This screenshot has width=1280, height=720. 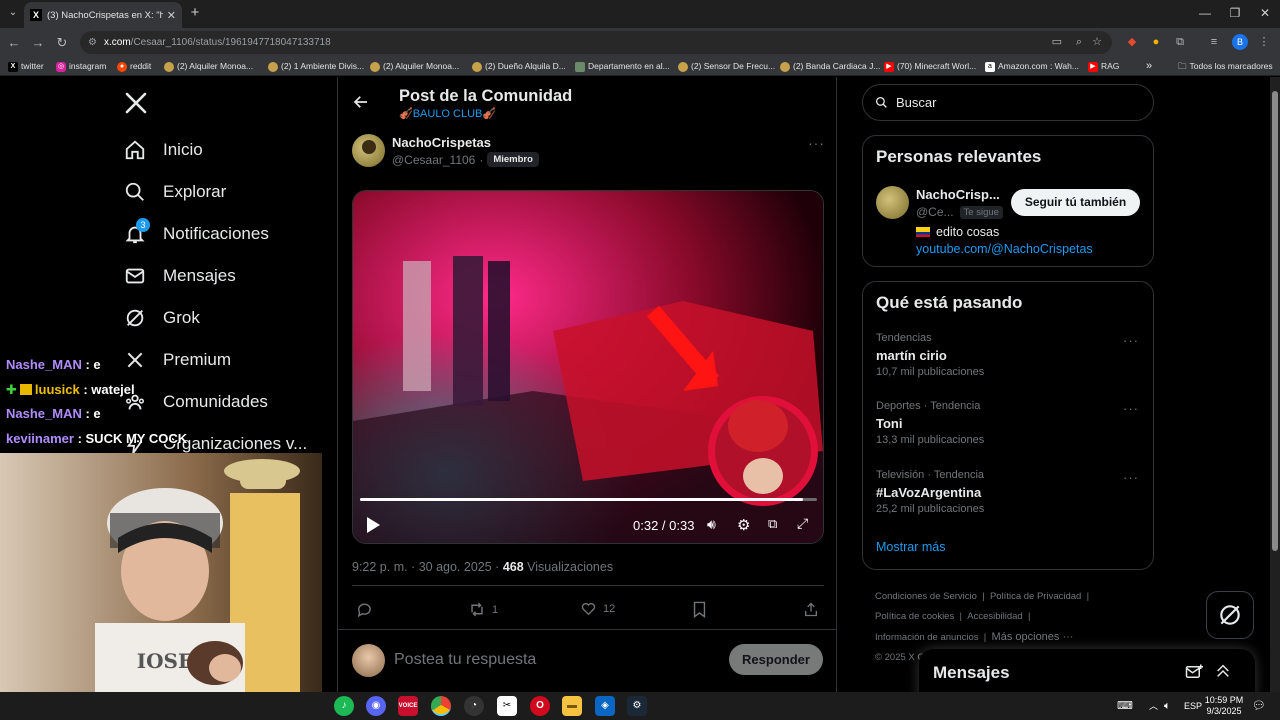 I want to click on picture-in-picture-icon: ⧉, so click(x=772, y=524).